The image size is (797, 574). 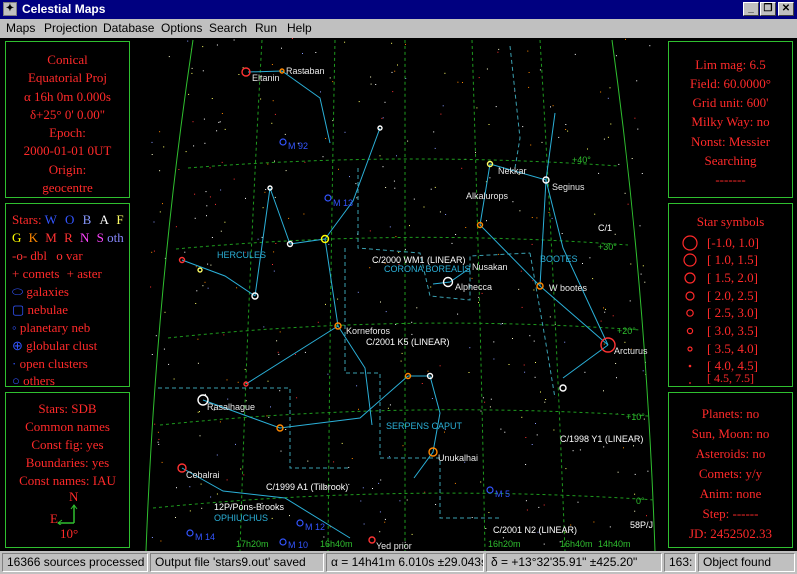 What do you see at coordinates (17, 345) in the screenshot?
I see `globular-cluster-icon: ⊕` at bounding box center [17, 345].